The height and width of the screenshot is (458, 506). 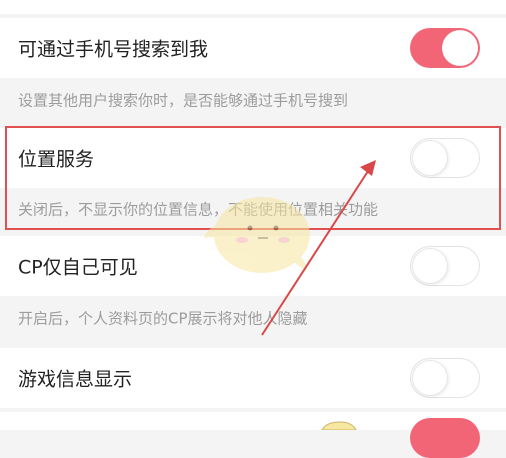 I want to click on setting-row-location: 位置服务, so click(x=253, y=158).